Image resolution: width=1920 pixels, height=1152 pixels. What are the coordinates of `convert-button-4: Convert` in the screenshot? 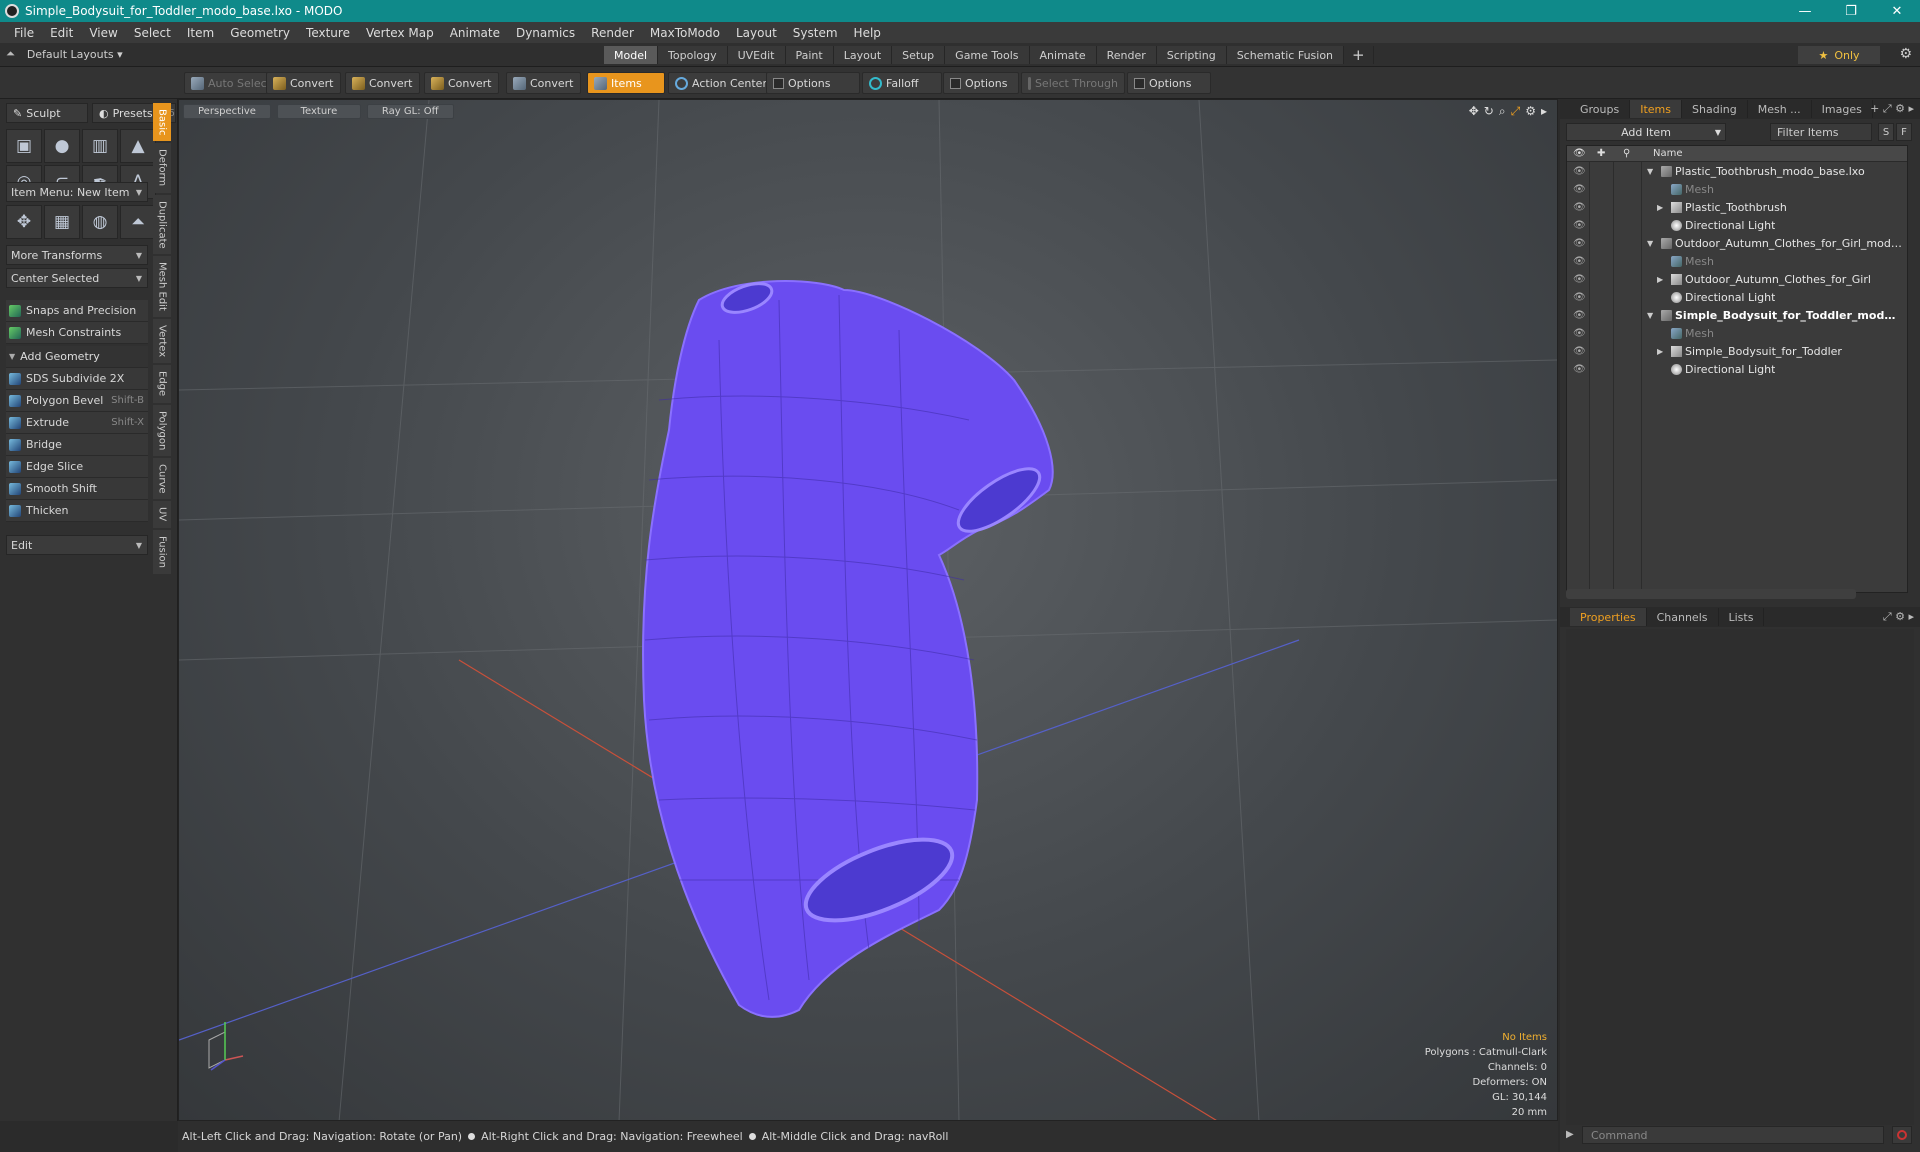 It's located at (543, 83).